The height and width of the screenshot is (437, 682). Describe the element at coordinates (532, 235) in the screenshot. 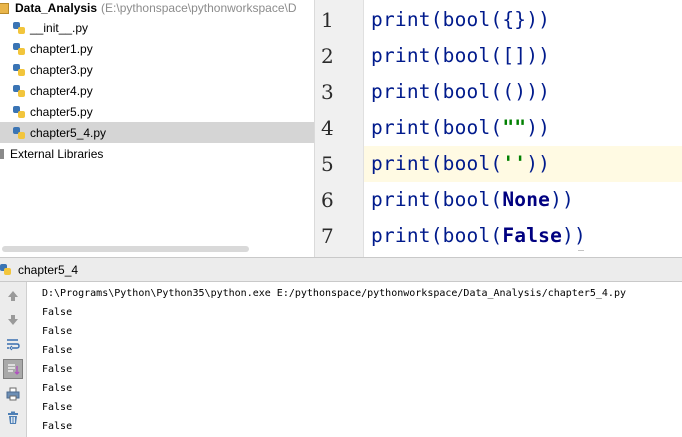

I see `code-keyword-arg: False` at that location.